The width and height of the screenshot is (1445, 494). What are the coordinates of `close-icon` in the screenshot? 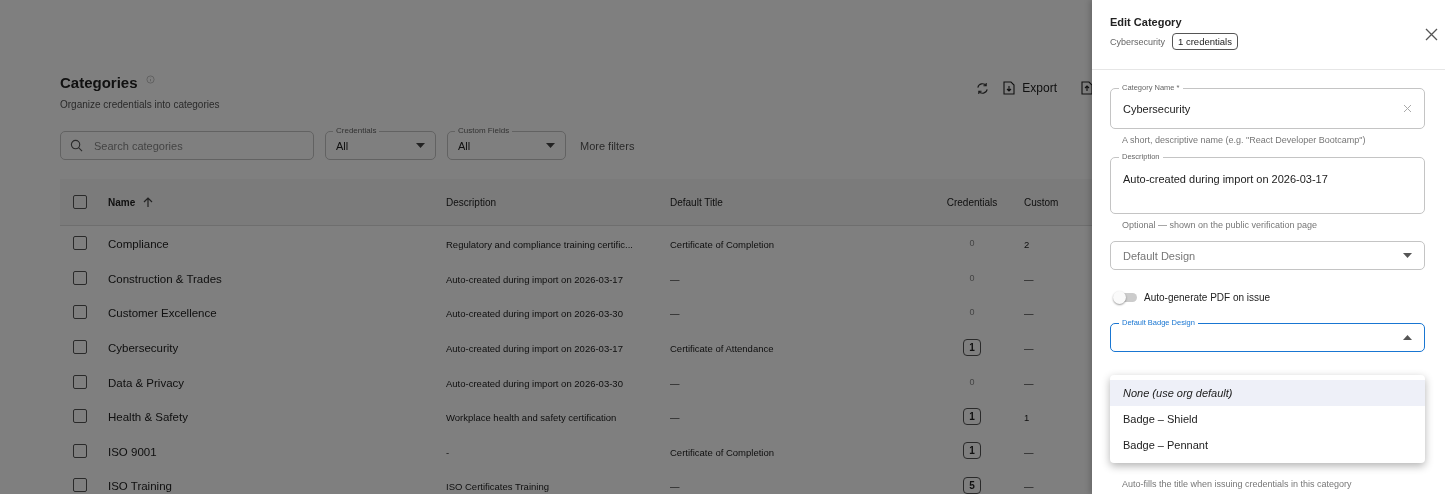 It's located at (1431, 34).